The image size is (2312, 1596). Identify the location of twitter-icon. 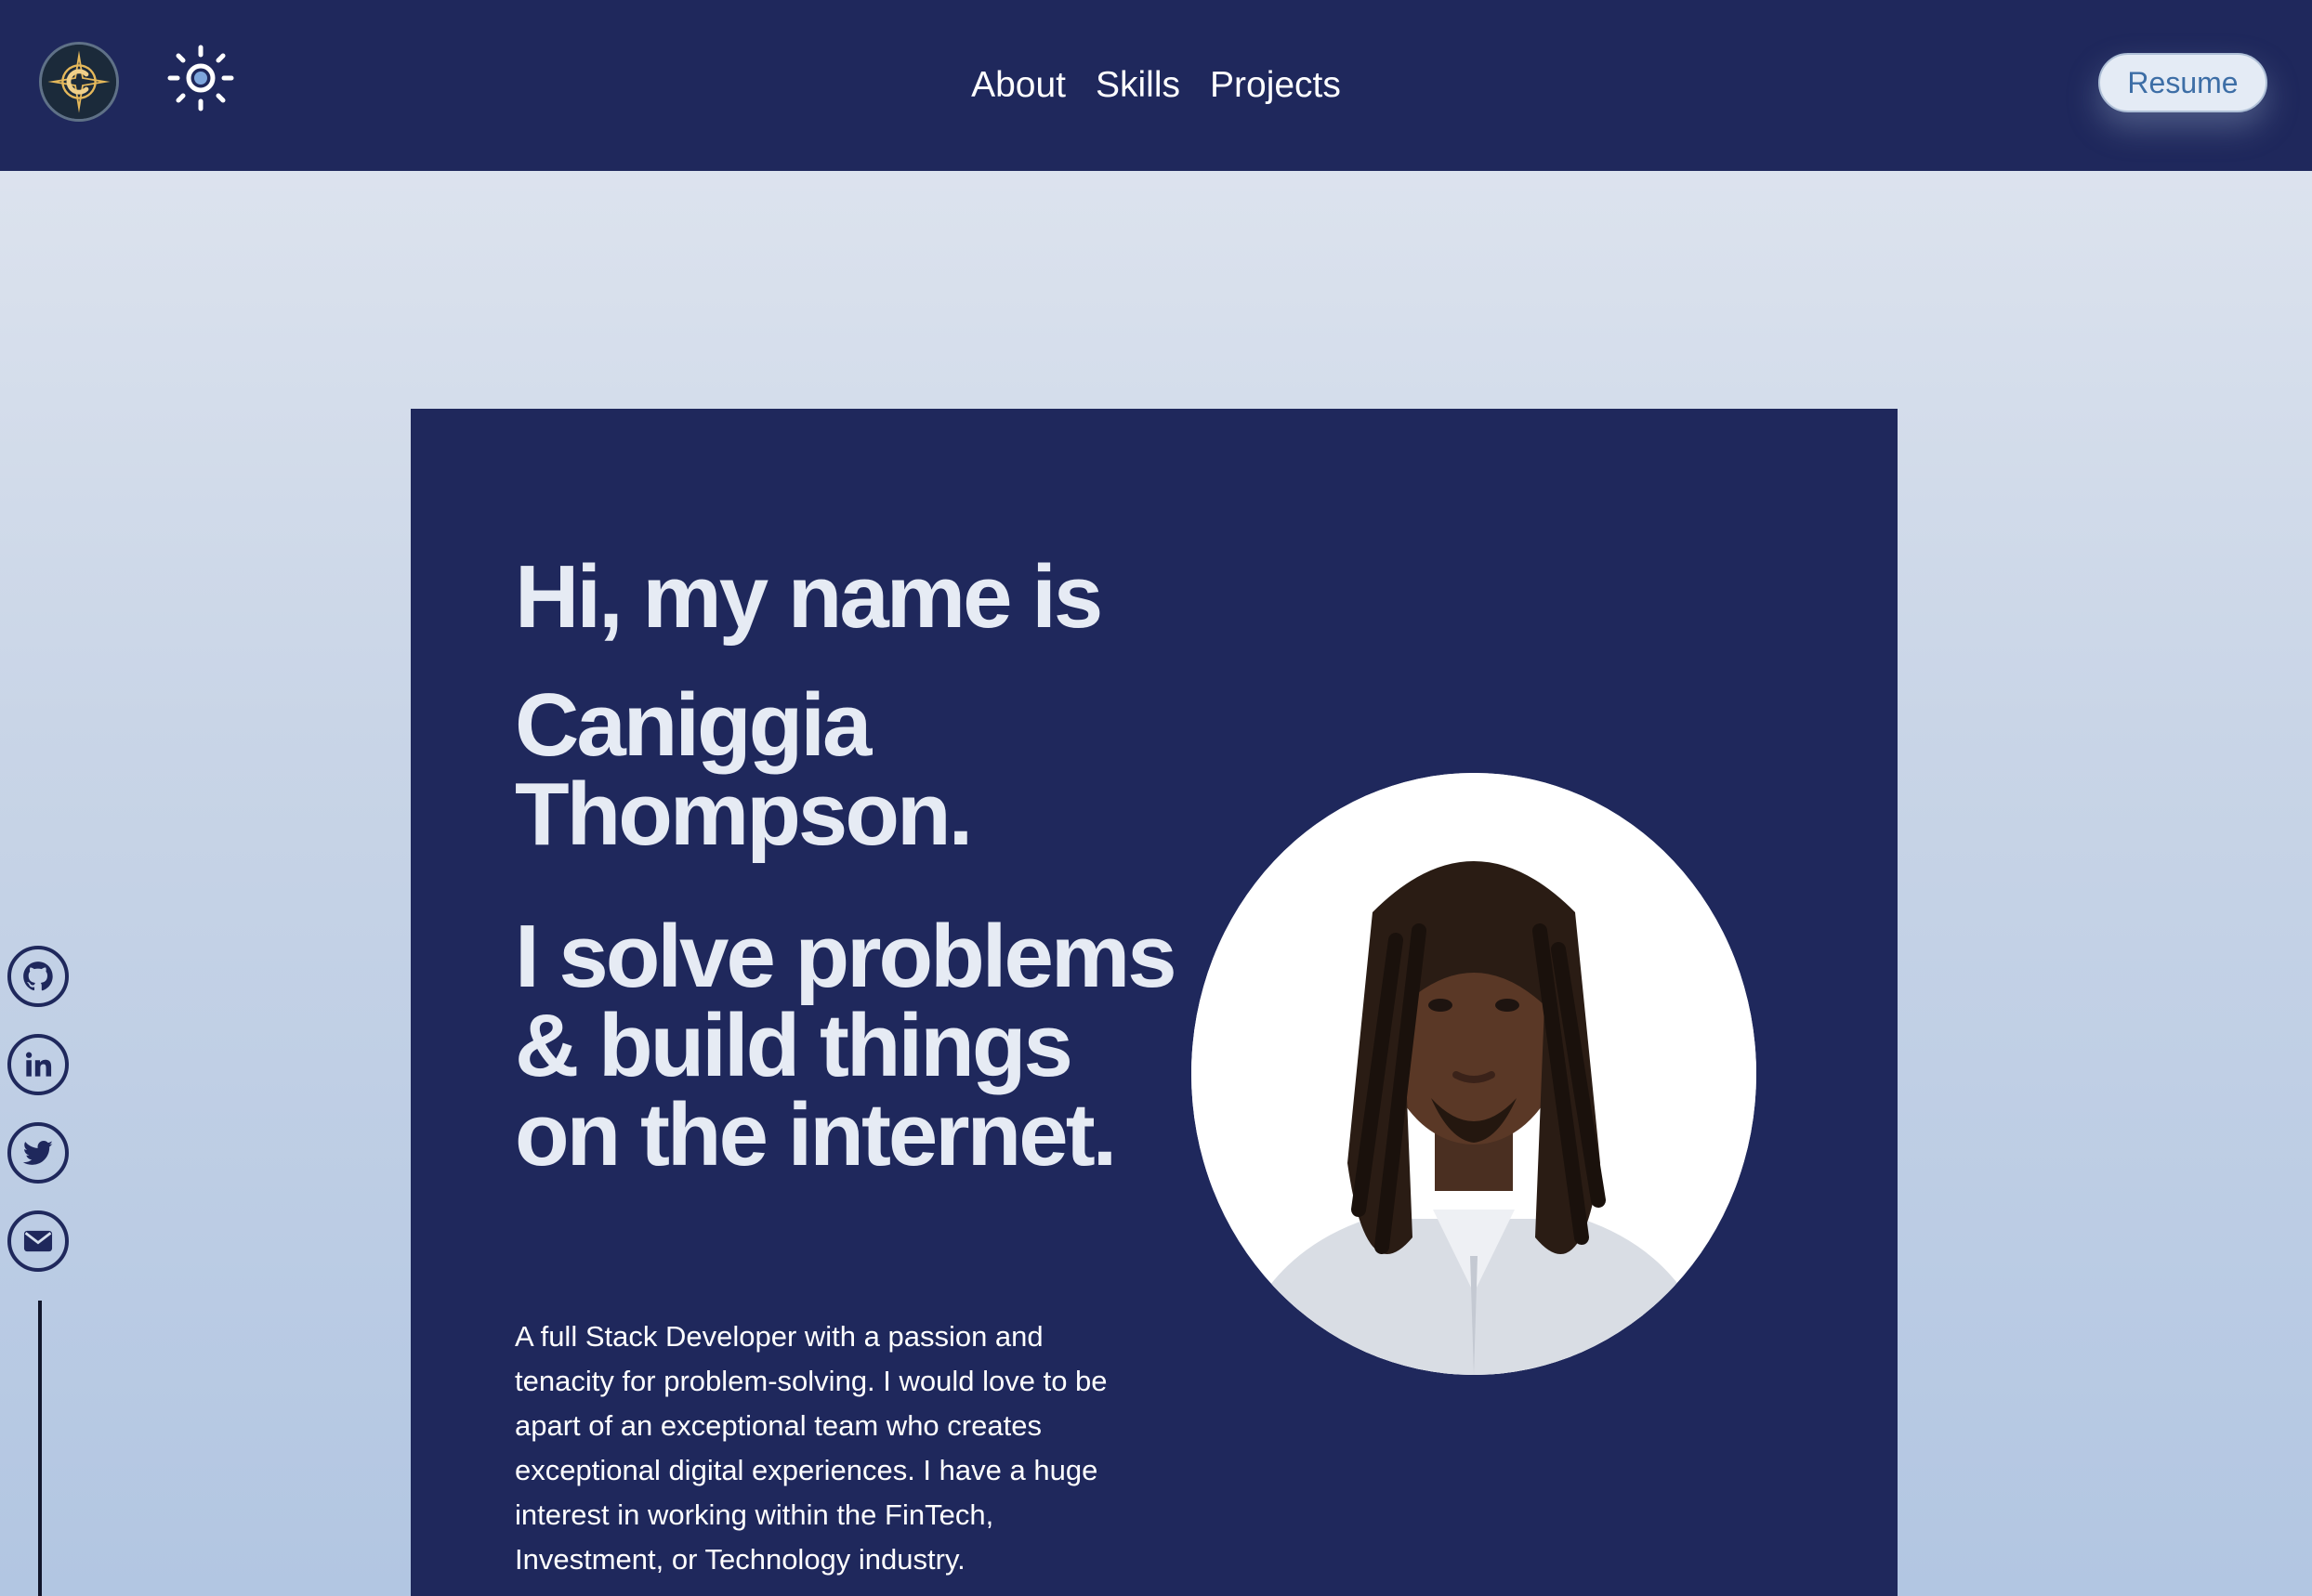
(38, 1153).